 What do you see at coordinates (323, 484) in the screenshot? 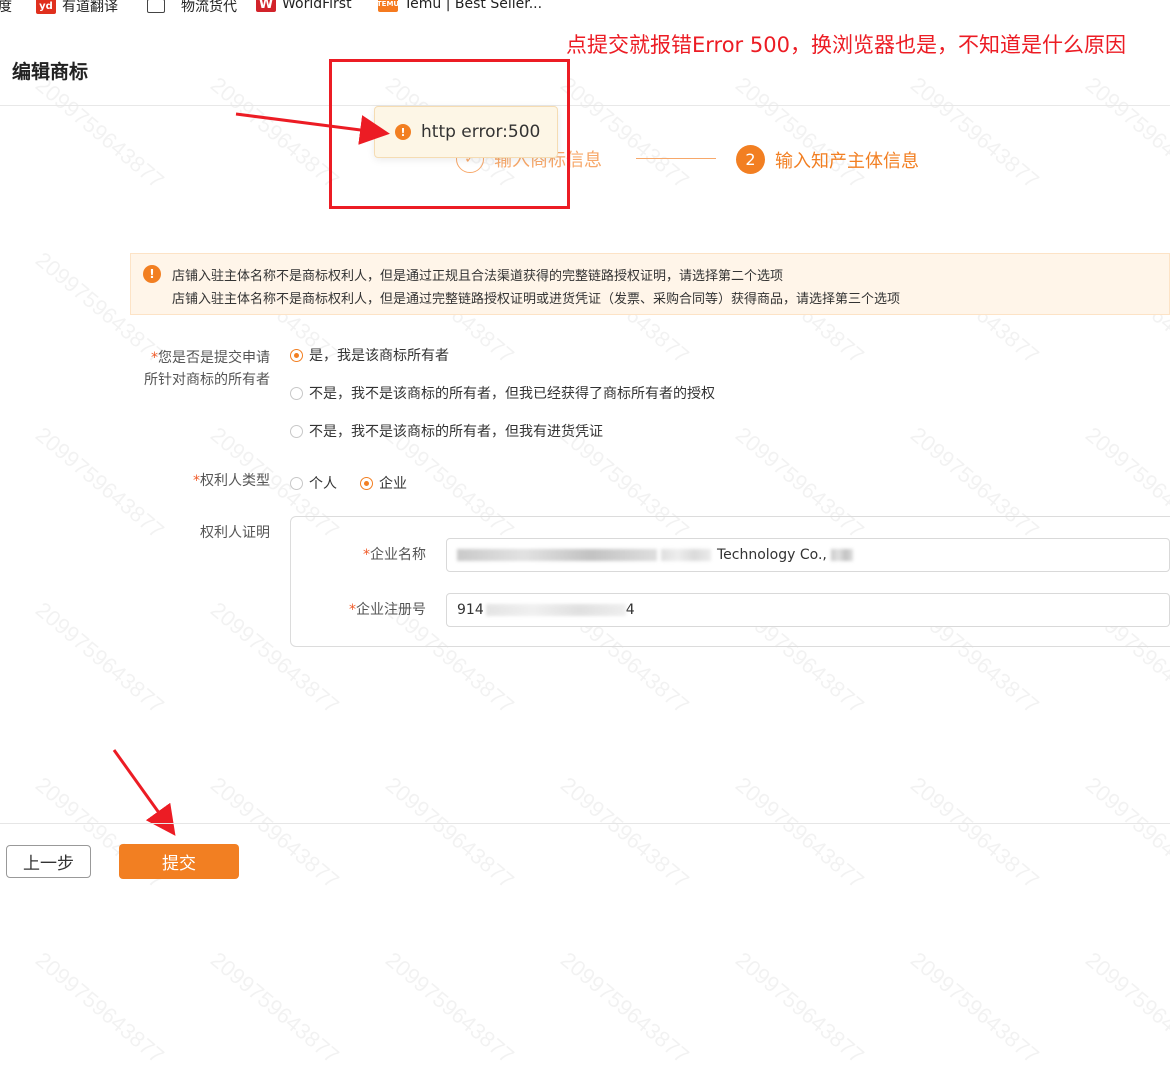
I see `option-label: 个人` at bounding box center [323, 484].